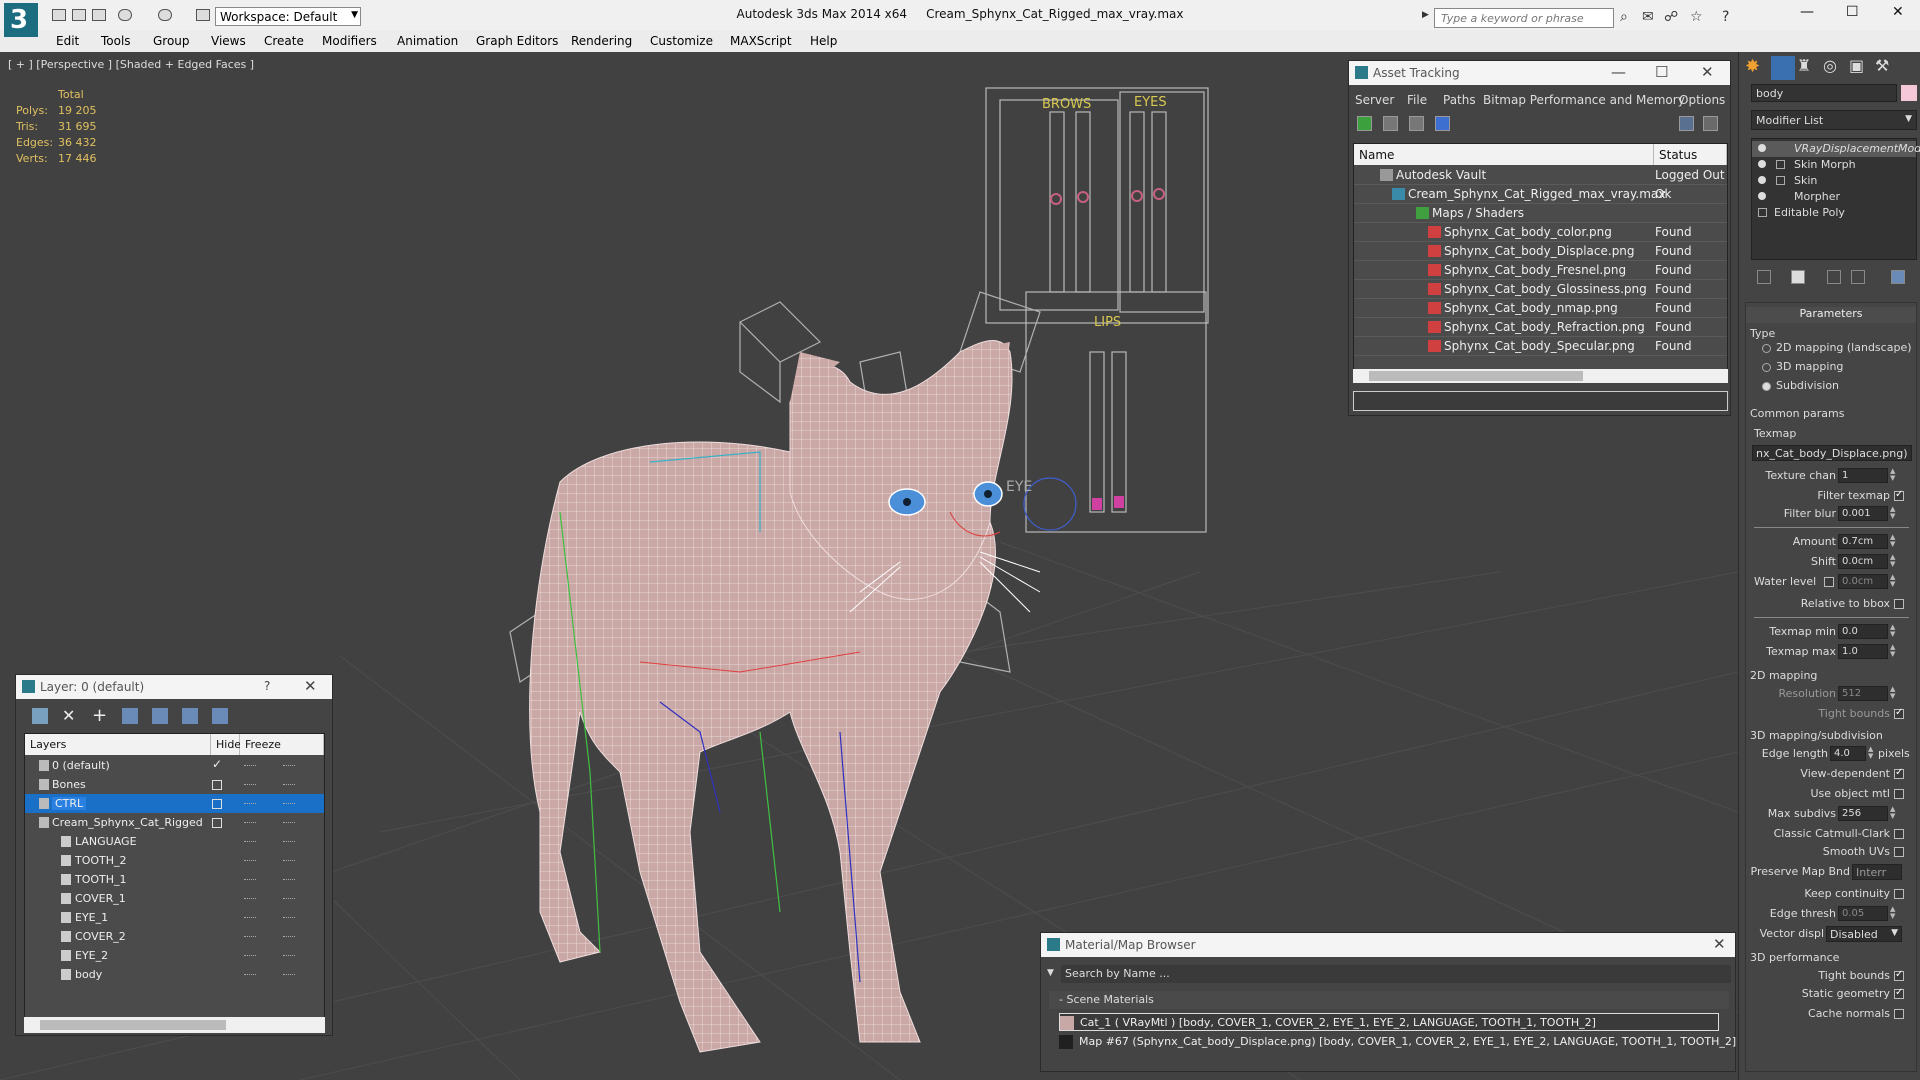 The width and height of the screenshot is (1920, 1080). Describe the element at coordinates (1863, 631) in the screenshot. I see `texmap-min-input: 0.0` at that location.